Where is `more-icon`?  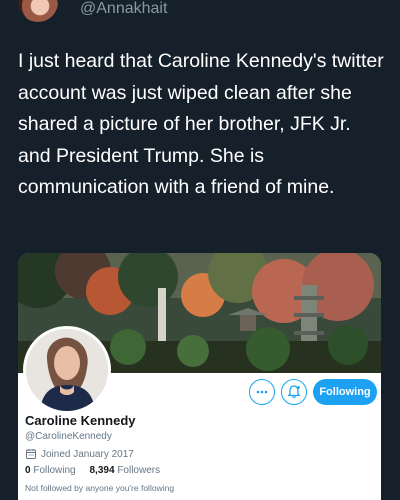
more-icon is located at coordinates (262, 392).